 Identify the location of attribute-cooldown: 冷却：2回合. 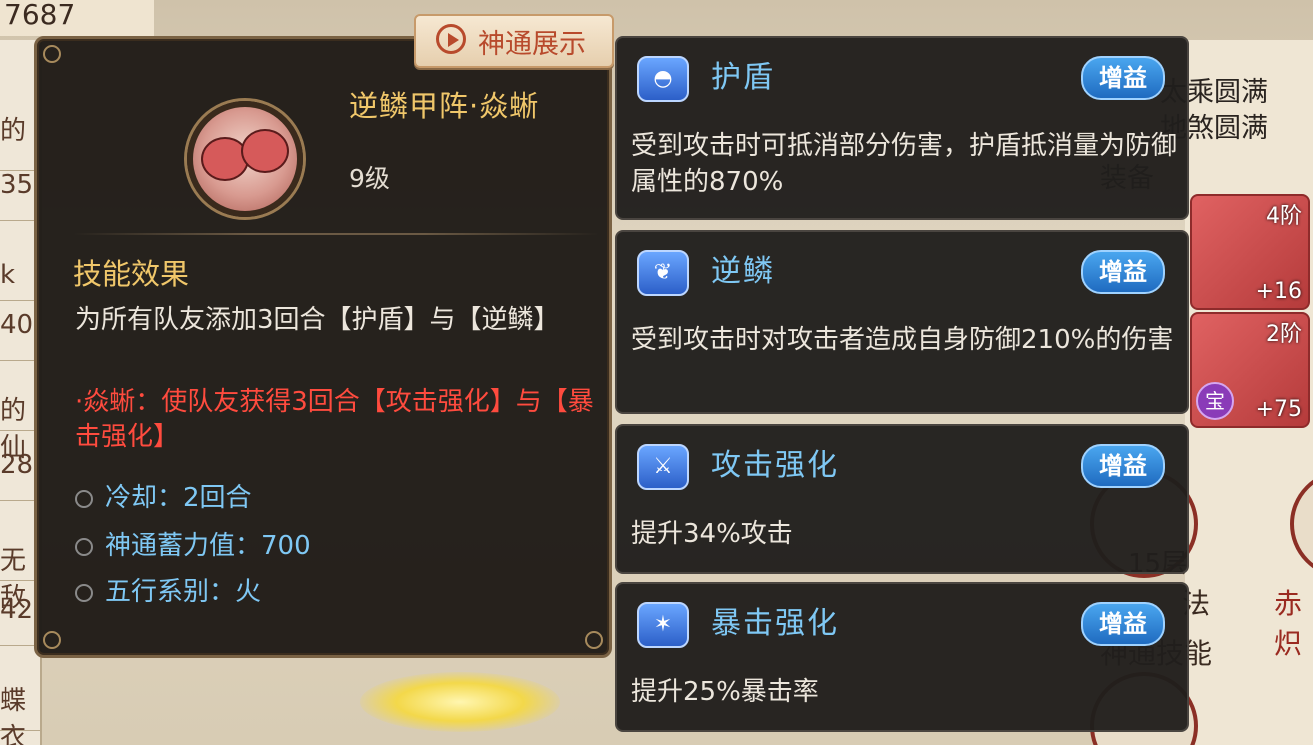
(163, 495).